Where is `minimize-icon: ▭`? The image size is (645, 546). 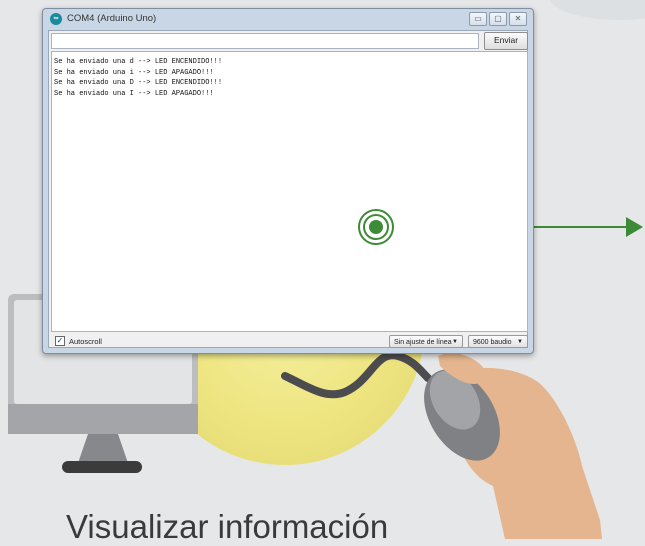
minimize-icon: ▭ is located at coordinates (478, 19).